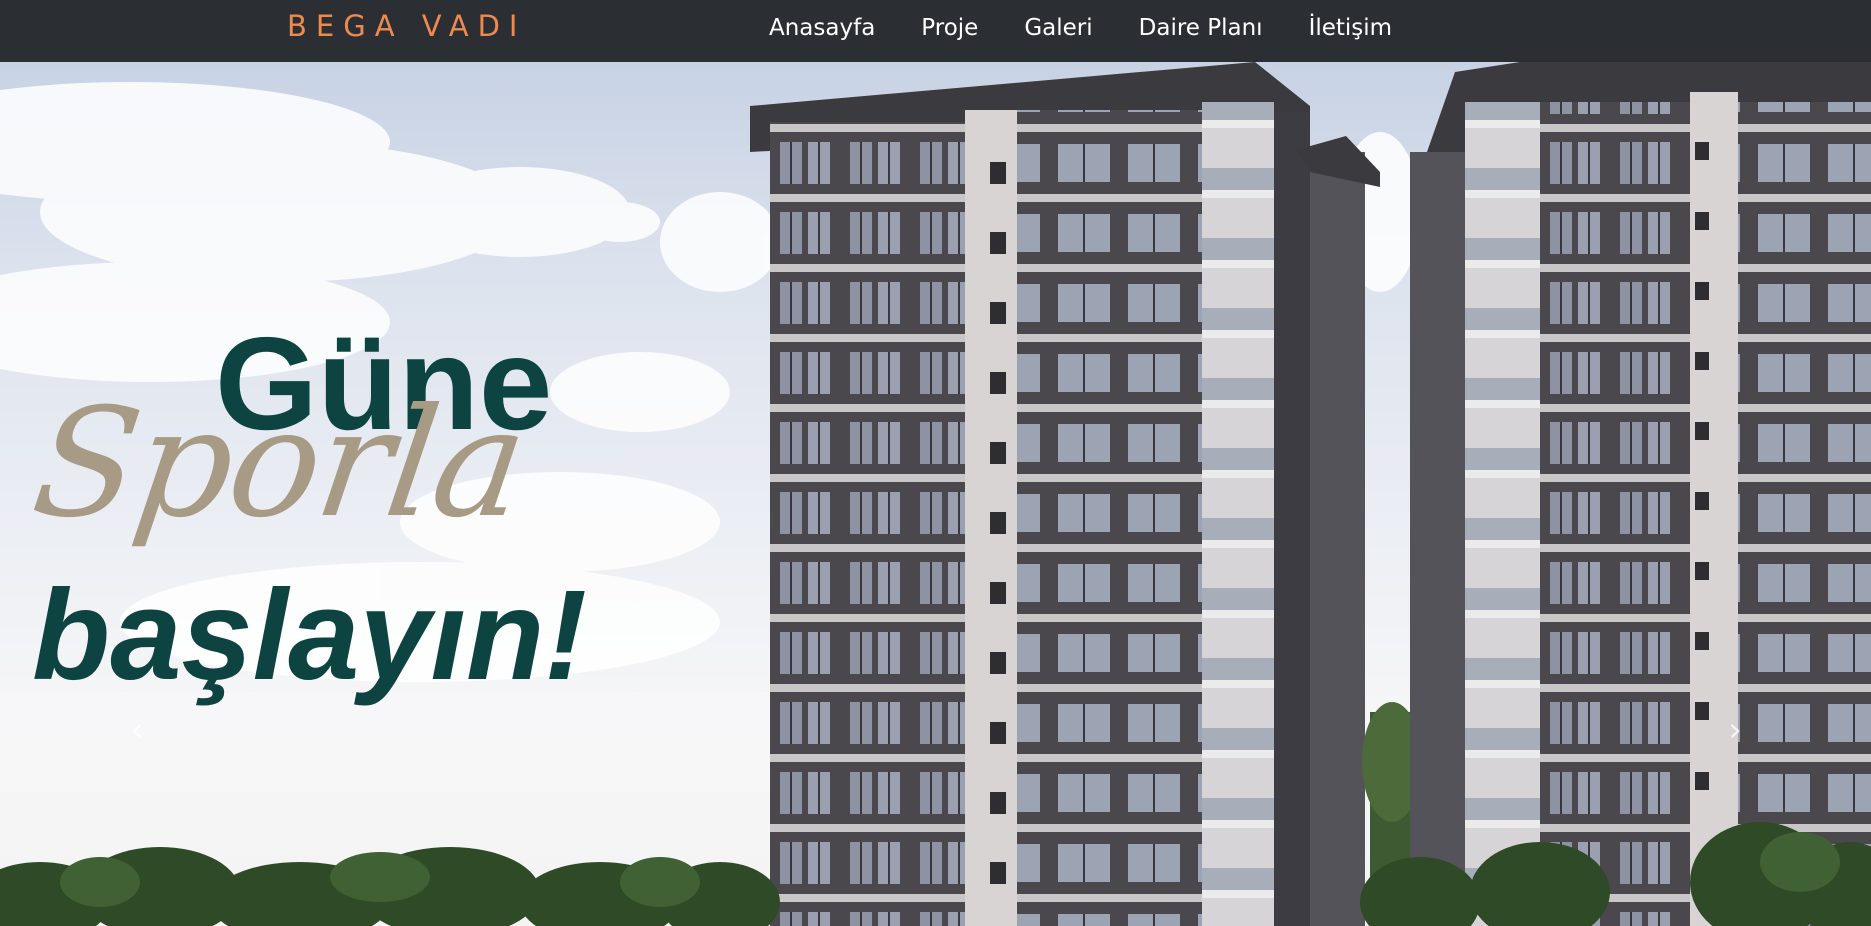 The height and width of the screenshot is (926, 1871). Describe the element at coordinates (1735, 730) in the screenshot. I see `chevron-right-icon: ›` at that location.